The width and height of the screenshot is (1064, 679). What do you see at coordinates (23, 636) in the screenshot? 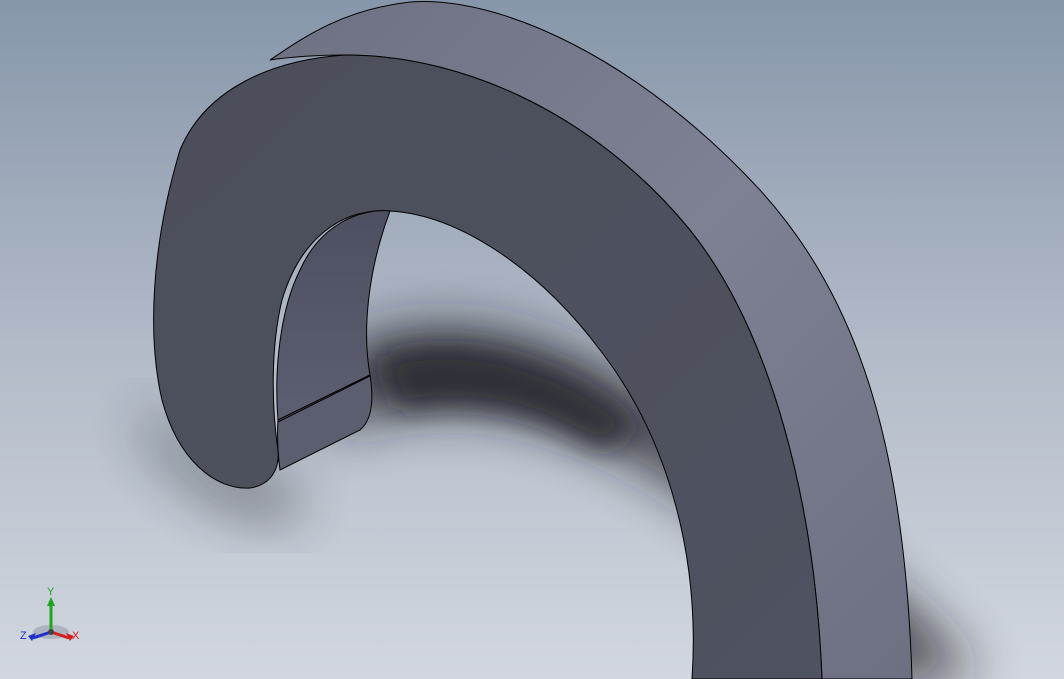
I see `axis-z-label: Z` at bounding box center [23, 636].